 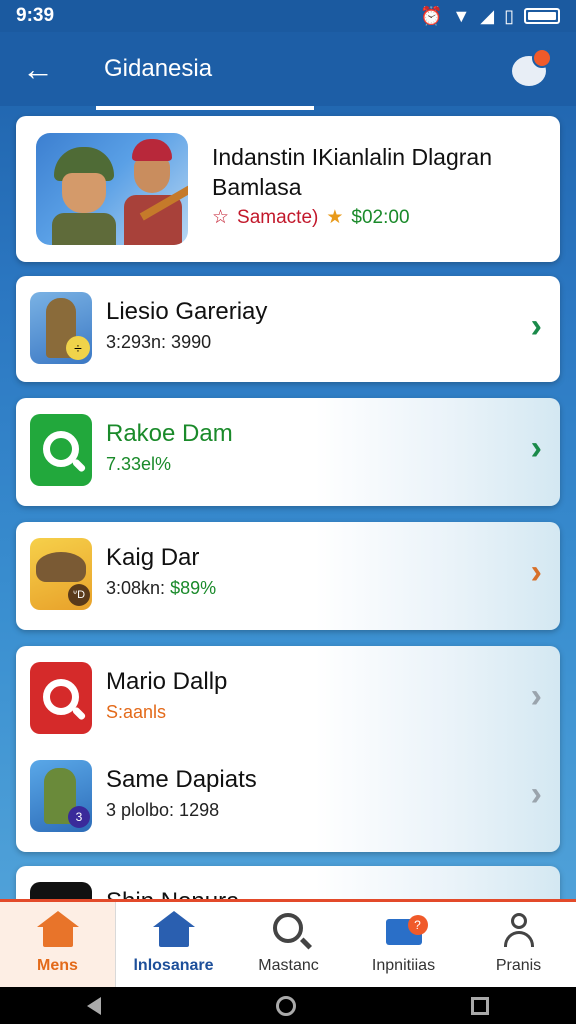 What do you see at coordinates (94, 1005) in the screenshot?
I see `system-back-icon` at bounding box center [94, 1005].